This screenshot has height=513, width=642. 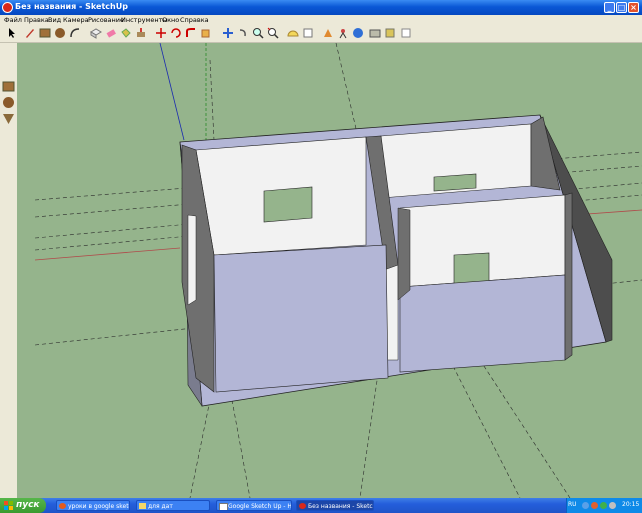 What do you see at coordinates (288, 204) in the screenshot?
I see `window-left` at bounding box center [288, 204].